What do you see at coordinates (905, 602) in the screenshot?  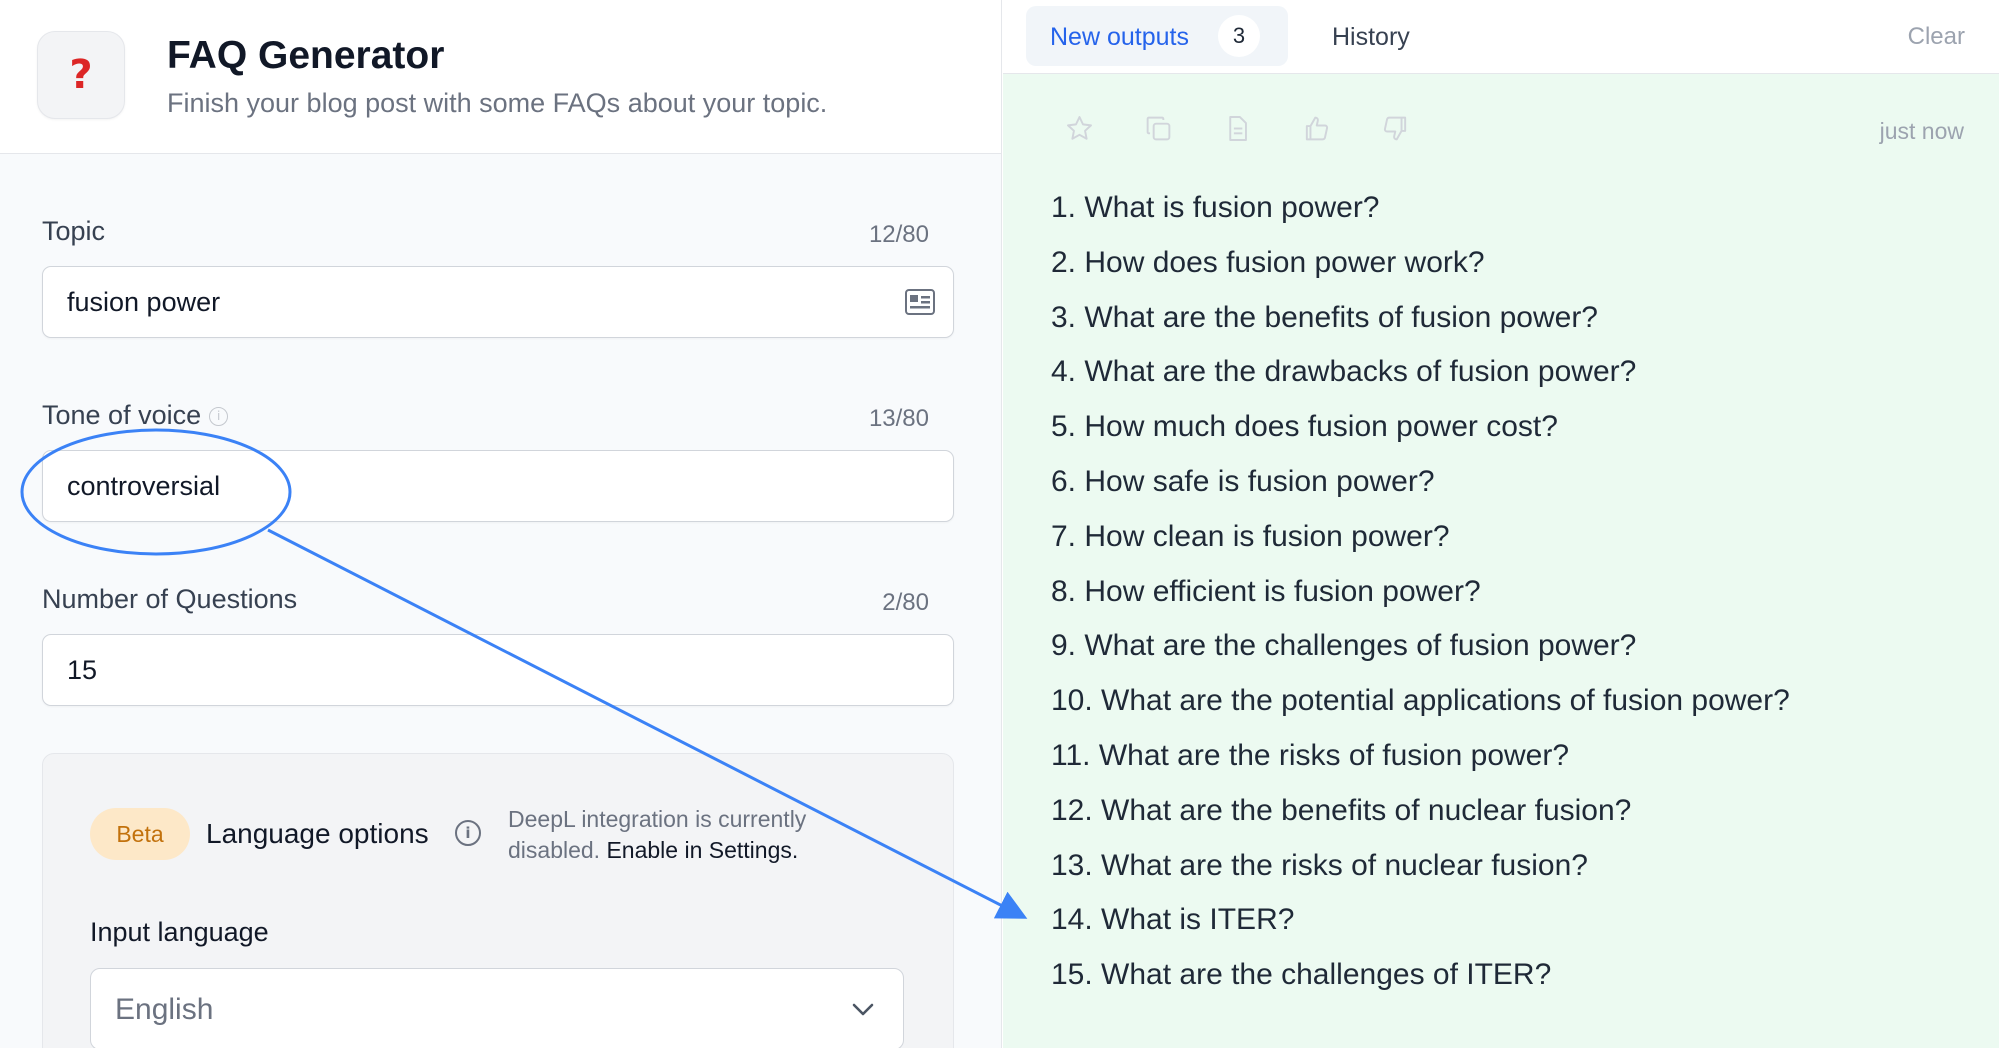 I see `questions-char-count: 2/80` at bounding box center [905, 602].